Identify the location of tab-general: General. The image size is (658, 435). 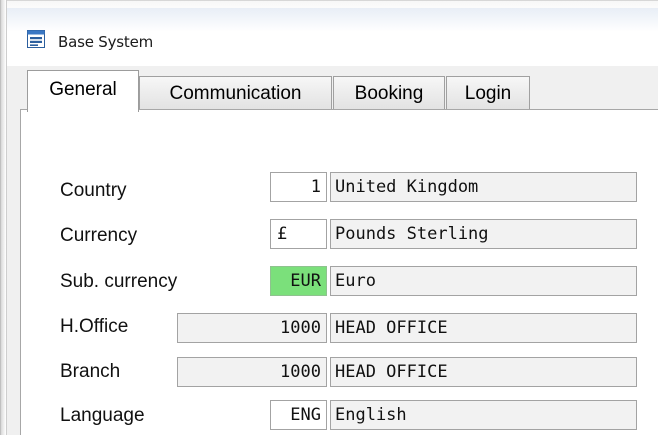
(83, 91).